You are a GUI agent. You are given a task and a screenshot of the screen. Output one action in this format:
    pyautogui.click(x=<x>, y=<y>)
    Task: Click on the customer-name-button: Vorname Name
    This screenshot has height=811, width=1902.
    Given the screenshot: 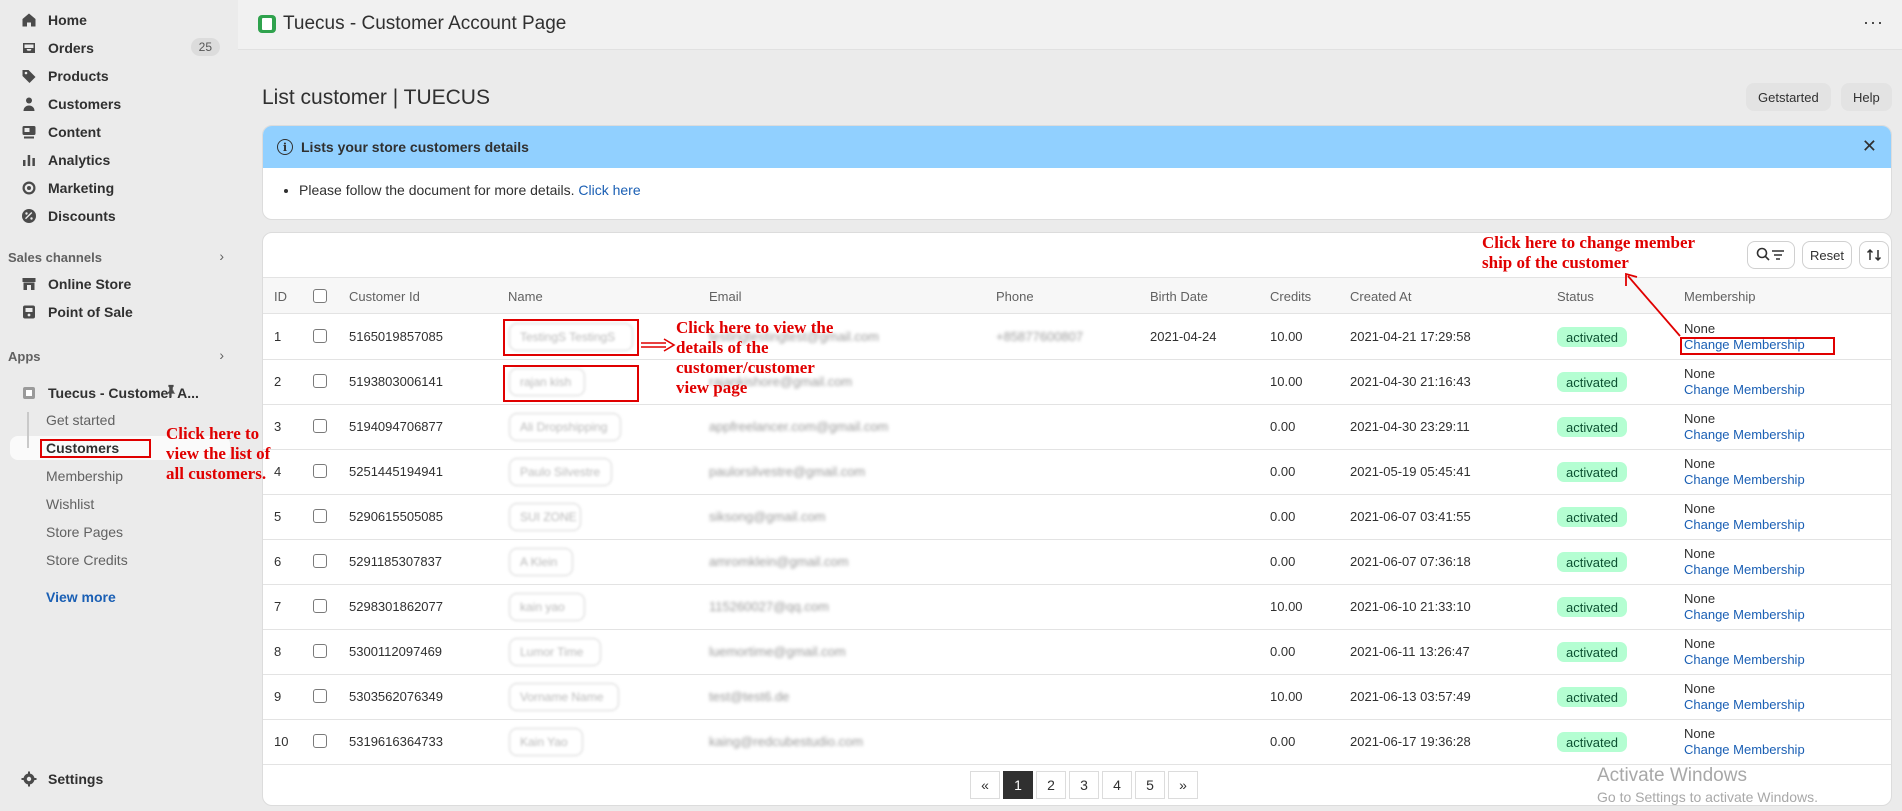 What is the action you would take?
    pyautogui.click(x=564, y=697)
    